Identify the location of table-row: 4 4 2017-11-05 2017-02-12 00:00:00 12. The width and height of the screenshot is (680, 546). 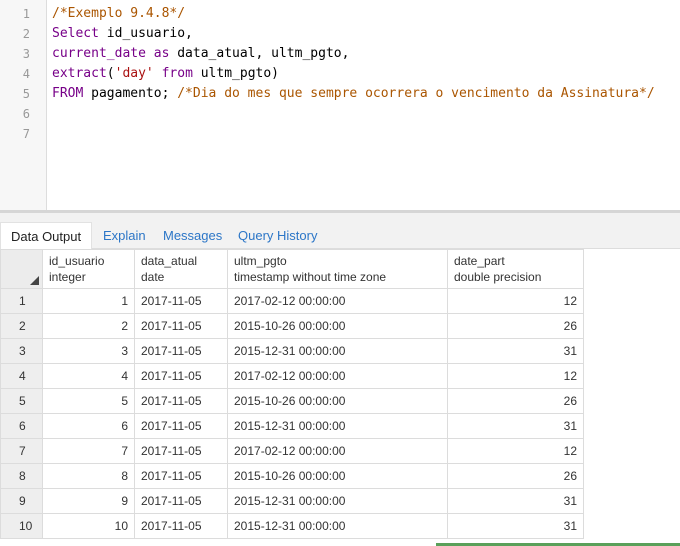
(292, 376).